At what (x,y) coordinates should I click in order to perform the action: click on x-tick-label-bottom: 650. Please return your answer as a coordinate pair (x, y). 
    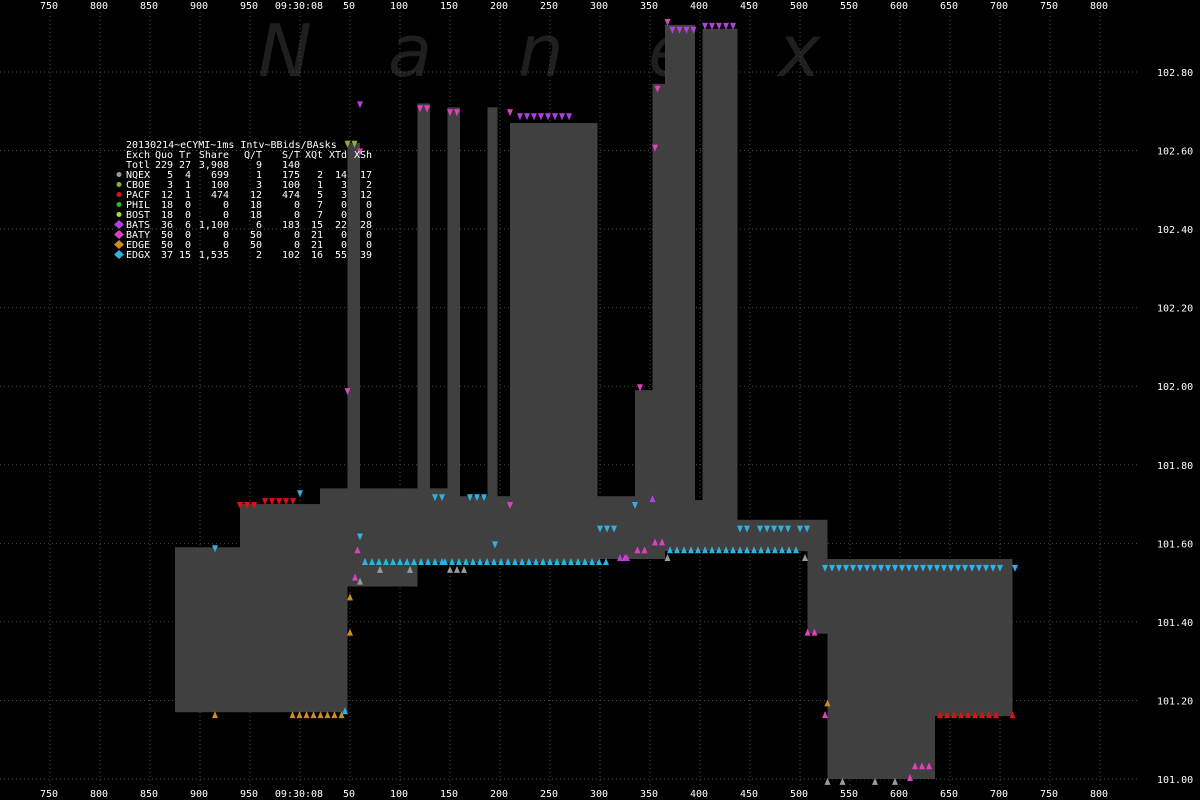
    Looking at the image, I should click on (949, 794).